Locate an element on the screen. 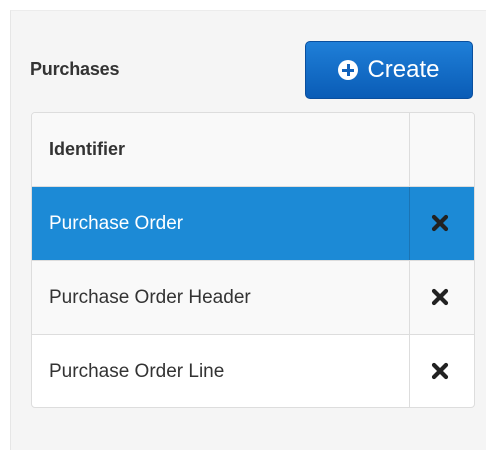 This screenshot has width=488, height=450. table-header-row: Identifier is located at coordinates (253, 150).